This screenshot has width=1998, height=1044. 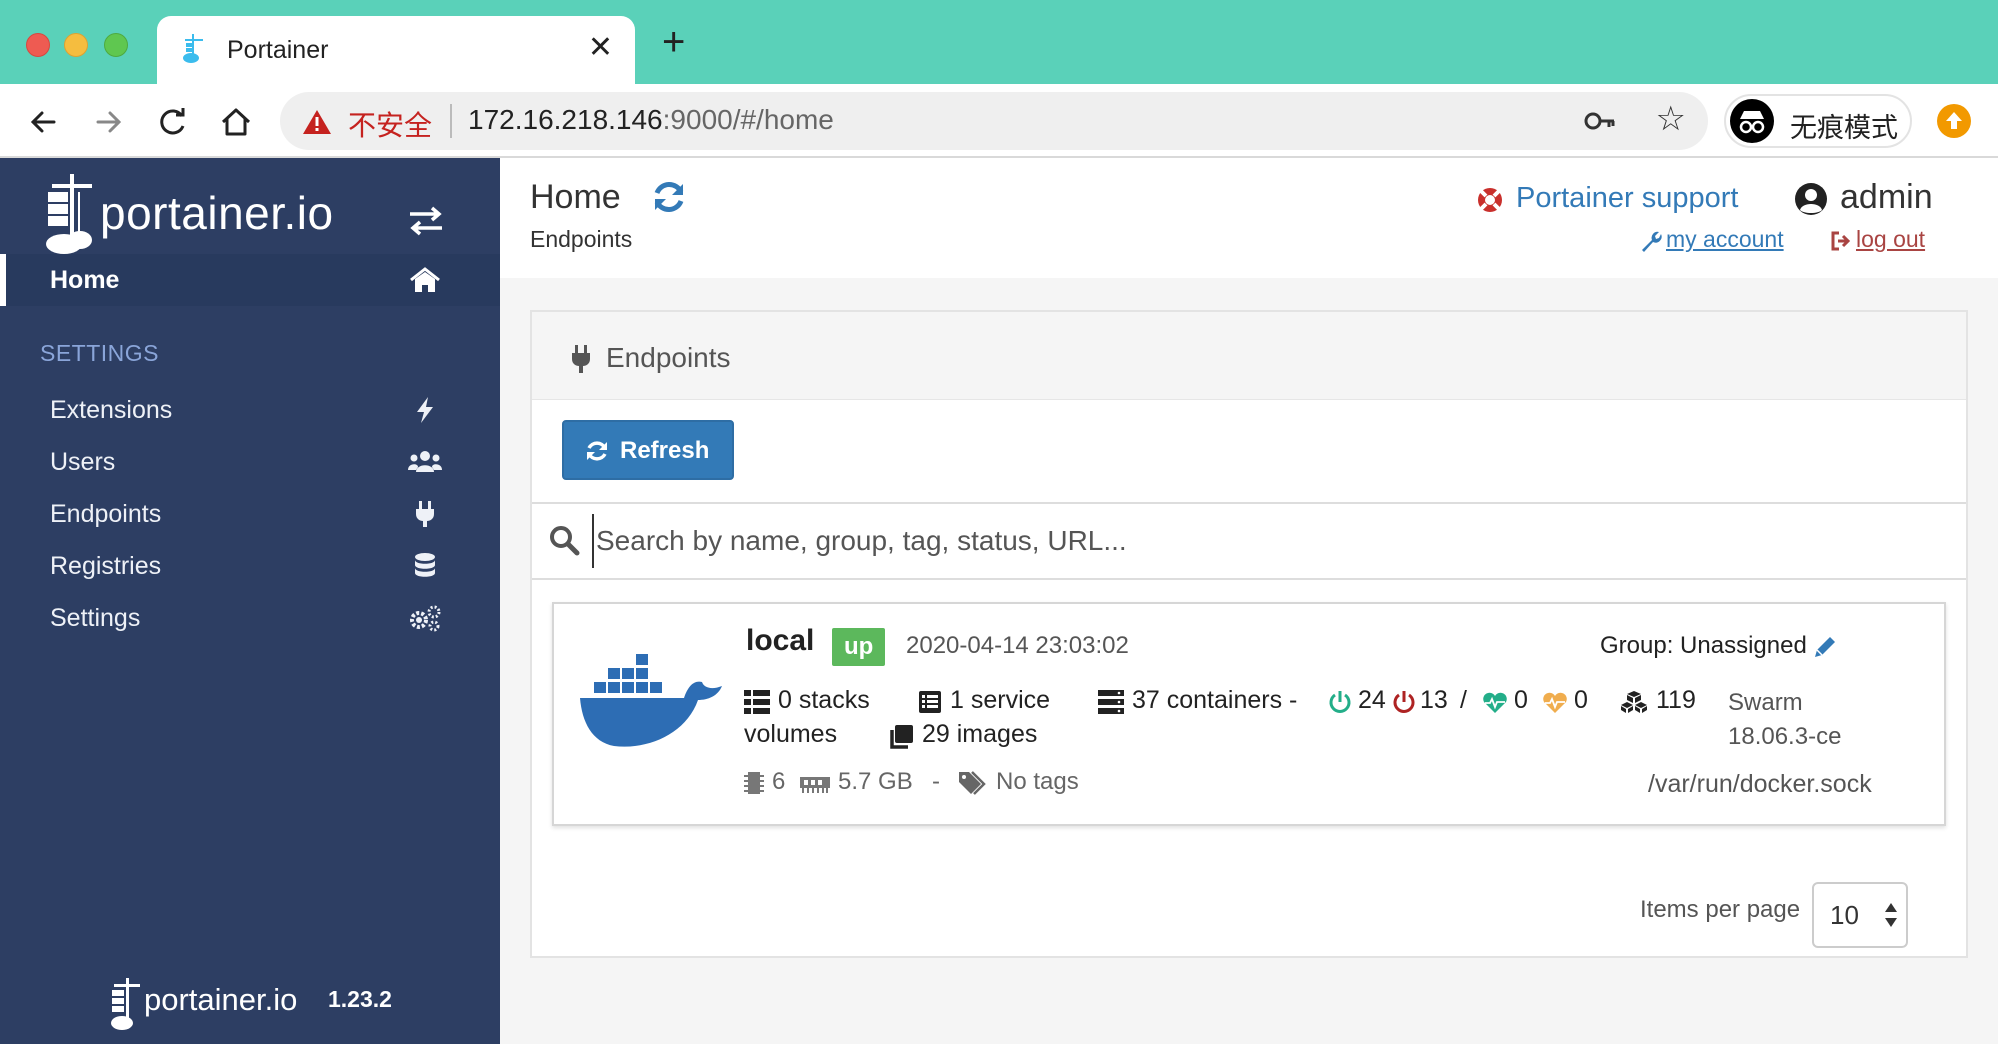 What do you see at coordinates (250, 566) in the screenshot?
I see `sidebar-item-registries: Registries` at bounding box center [250, 566].